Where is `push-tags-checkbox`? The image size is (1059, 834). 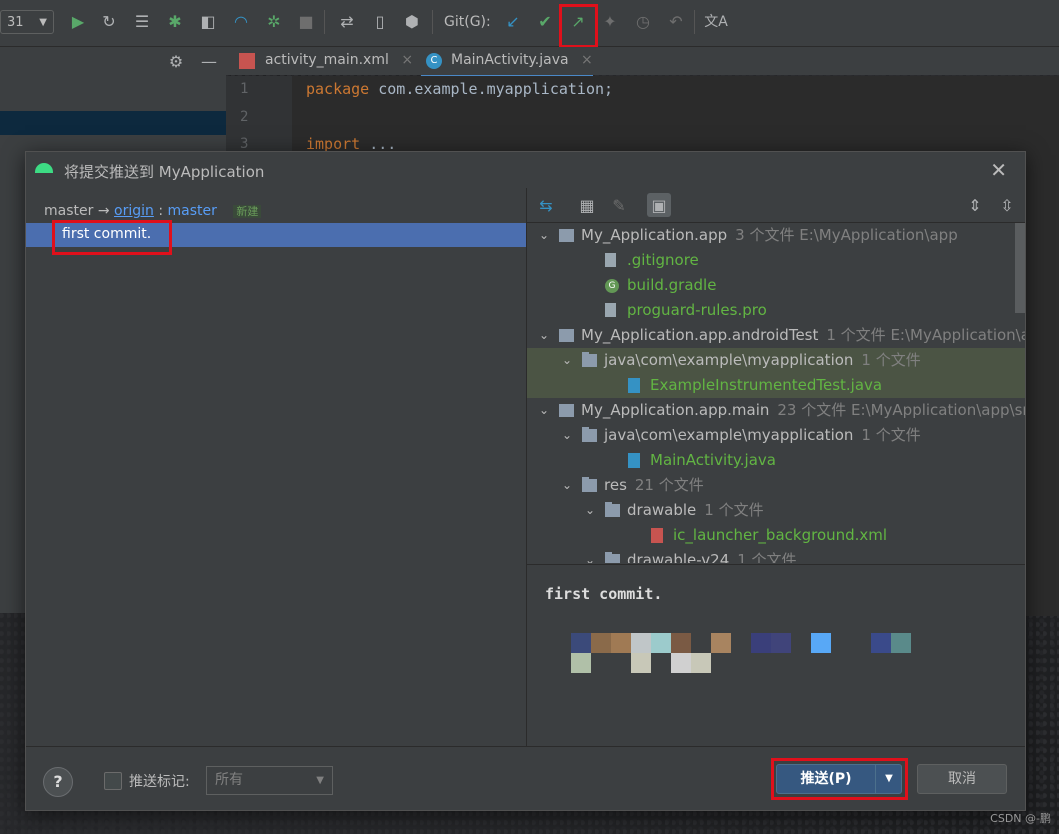
push-tags-checkbox is located at coordinates (113, 781).